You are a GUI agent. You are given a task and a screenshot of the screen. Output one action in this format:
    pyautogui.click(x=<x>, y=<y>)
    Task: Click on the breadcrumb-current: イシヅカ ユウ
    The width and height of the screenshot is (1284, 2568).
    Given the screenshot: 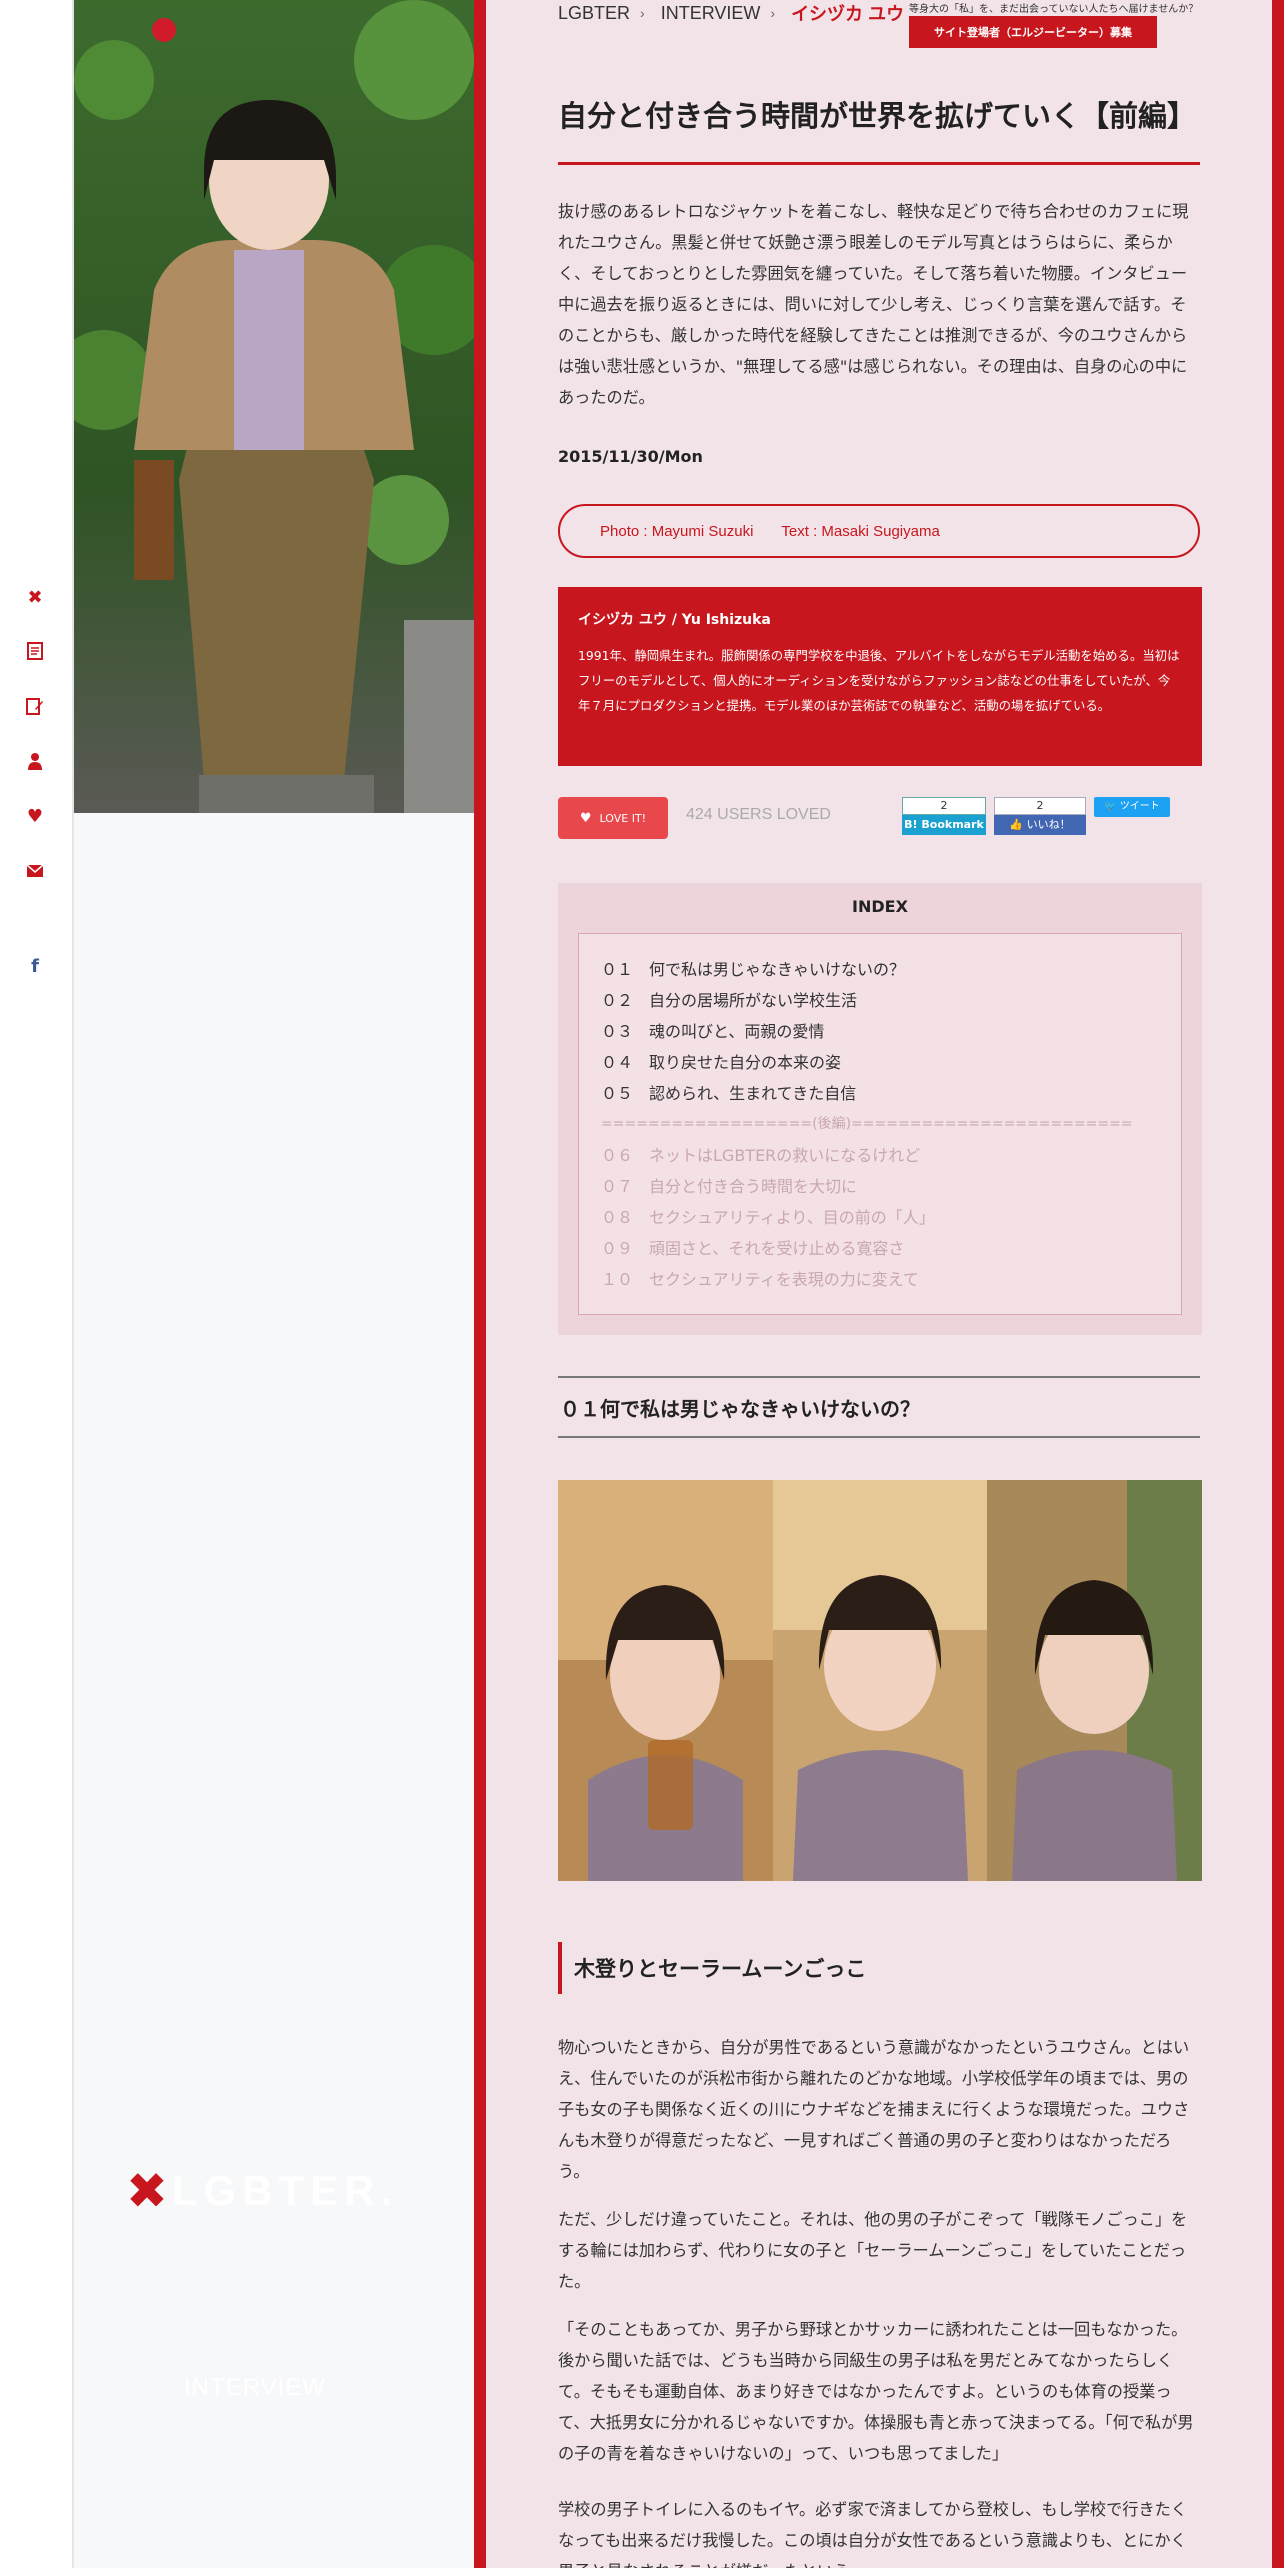 What is the action you would take?
    pyautogui.click(x=848, y=14)
    